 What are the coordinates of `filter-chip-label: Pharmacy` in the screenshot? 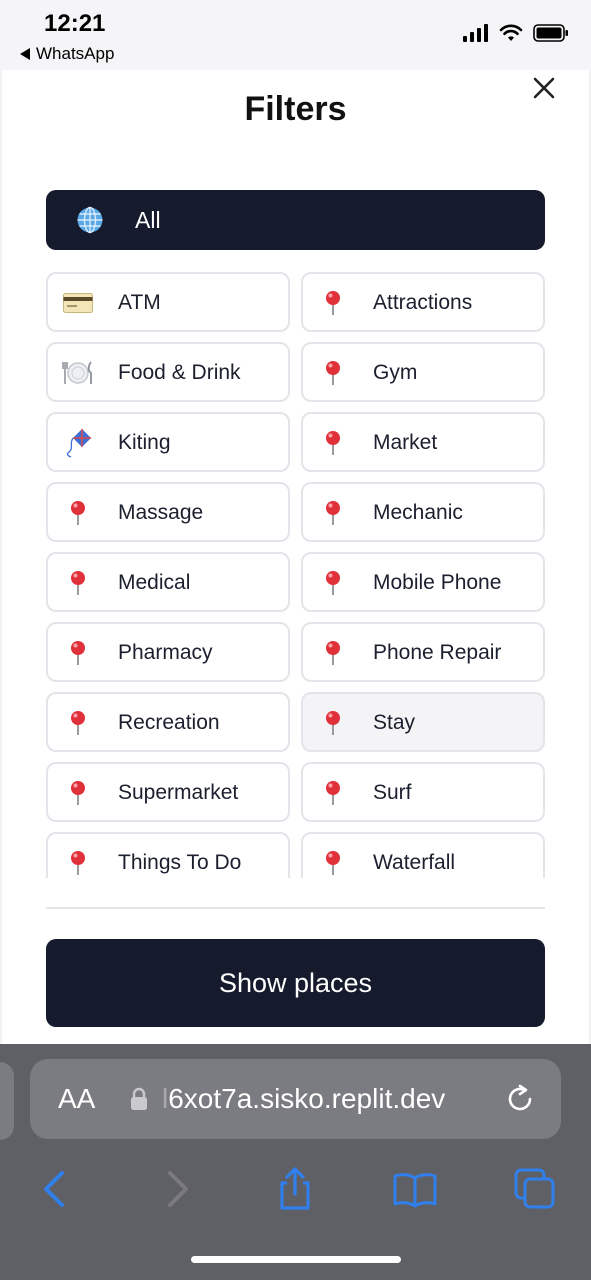 It's located at (165, 652).